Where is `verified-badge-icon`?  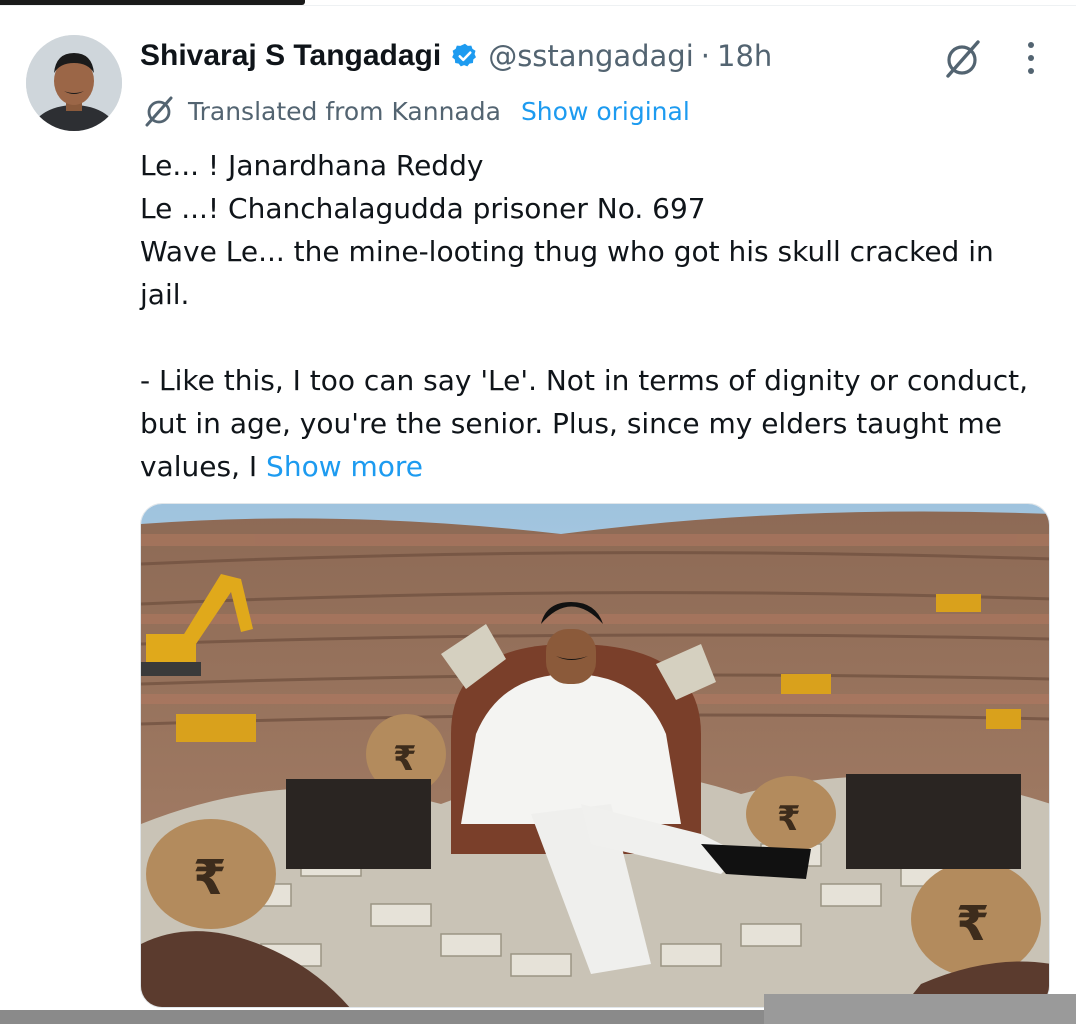 verified-badge-icon is located at coordinates (465, 56).